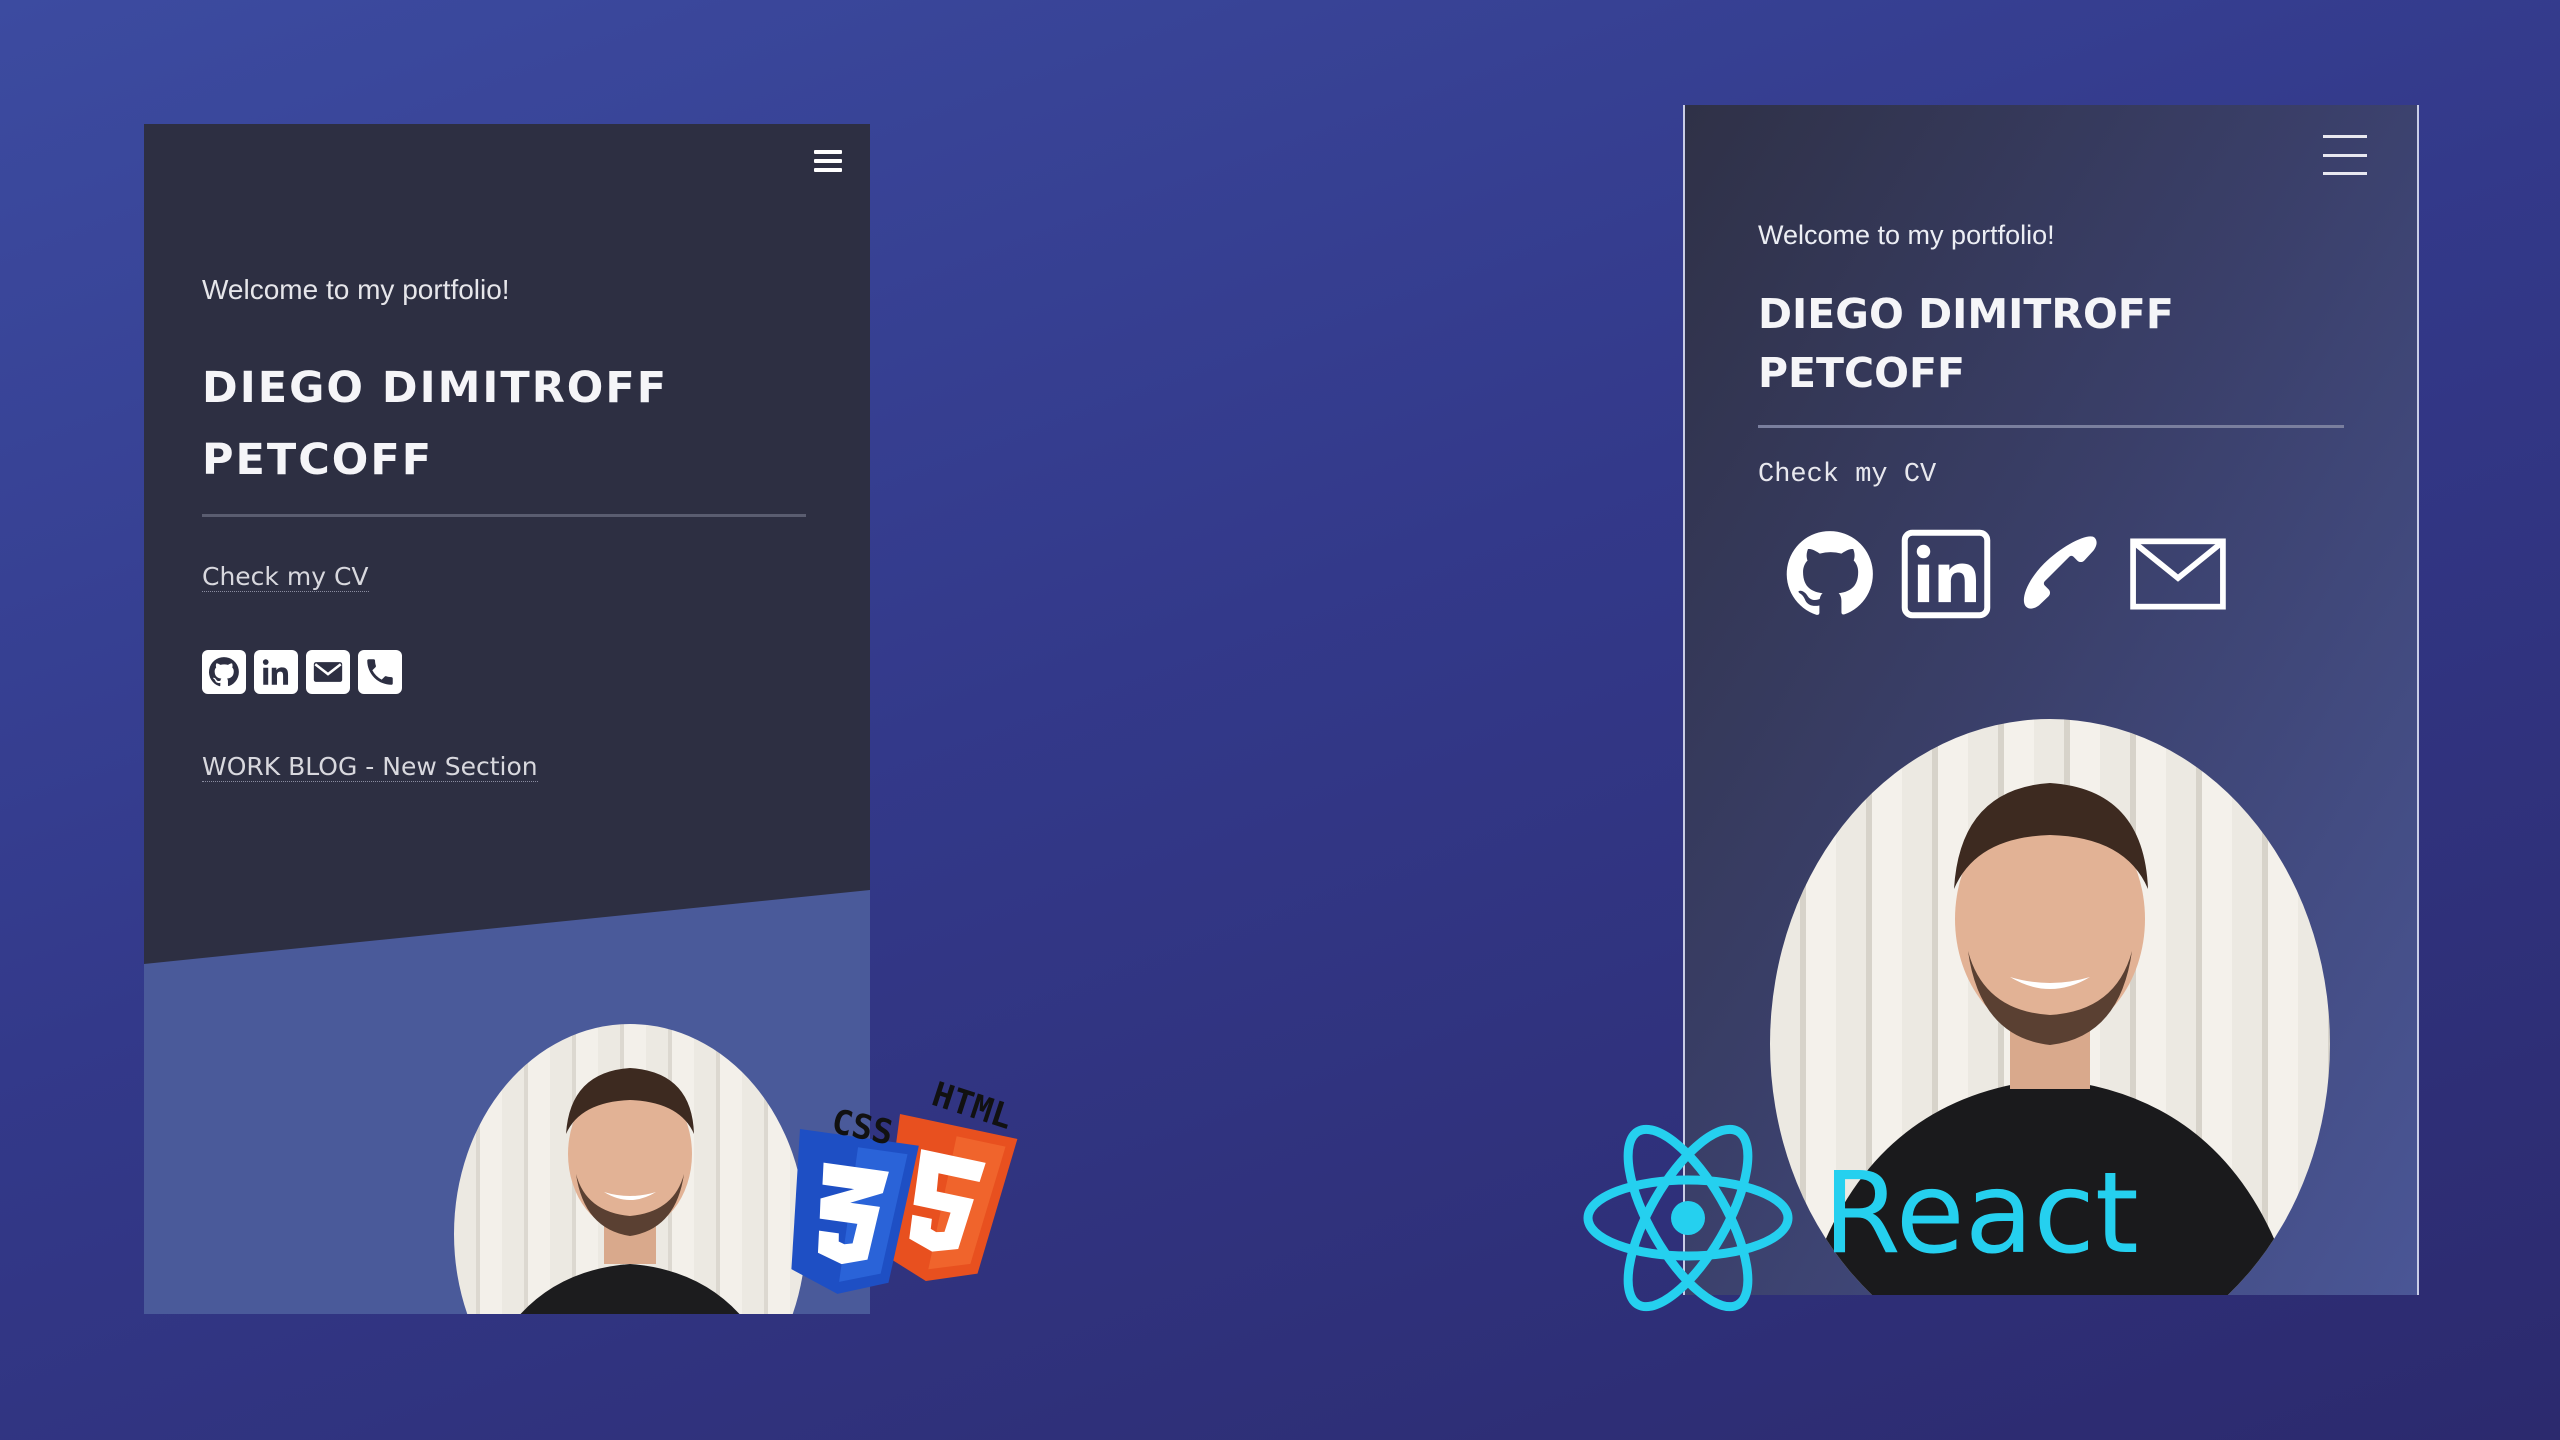  I want to click on profile-photo, so click(630, 1169).